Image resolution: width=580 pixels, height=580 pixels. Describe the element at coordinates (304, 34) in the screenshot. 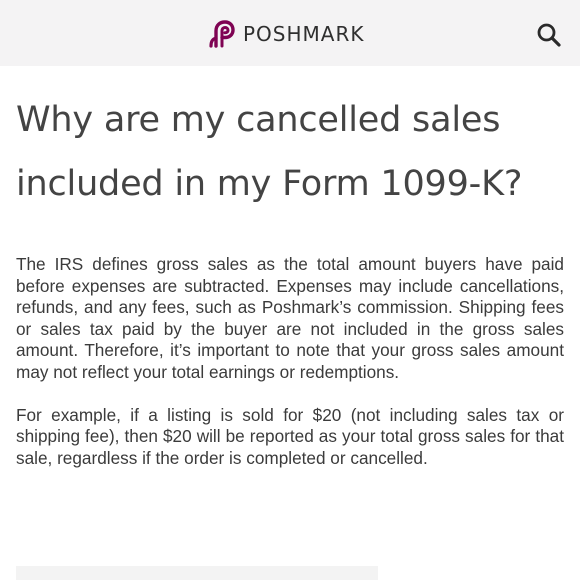

I see `brand-name: POSHMARK` at that location.